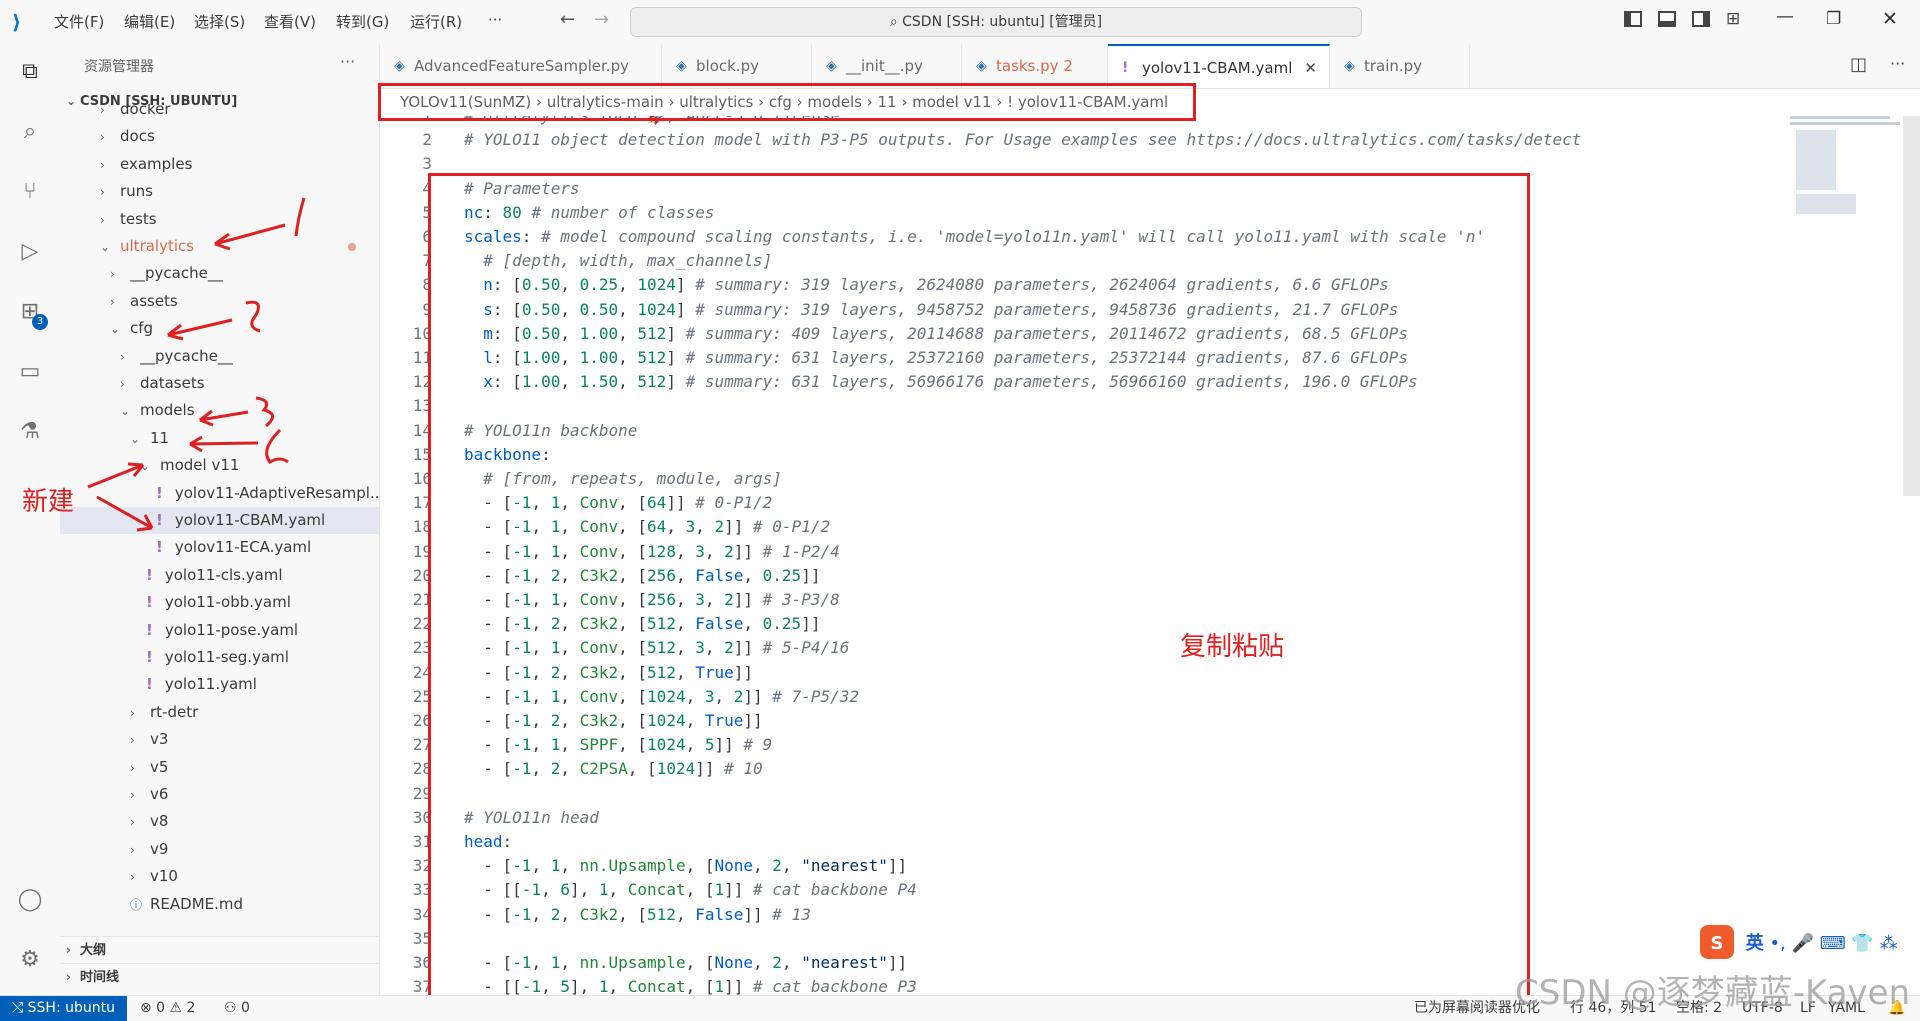 This screenshot has width=1920, height=1021. Describe the element at coordinates (219, 712) in the screenshot. I see `explorer-item: › rt-detr` at that location.